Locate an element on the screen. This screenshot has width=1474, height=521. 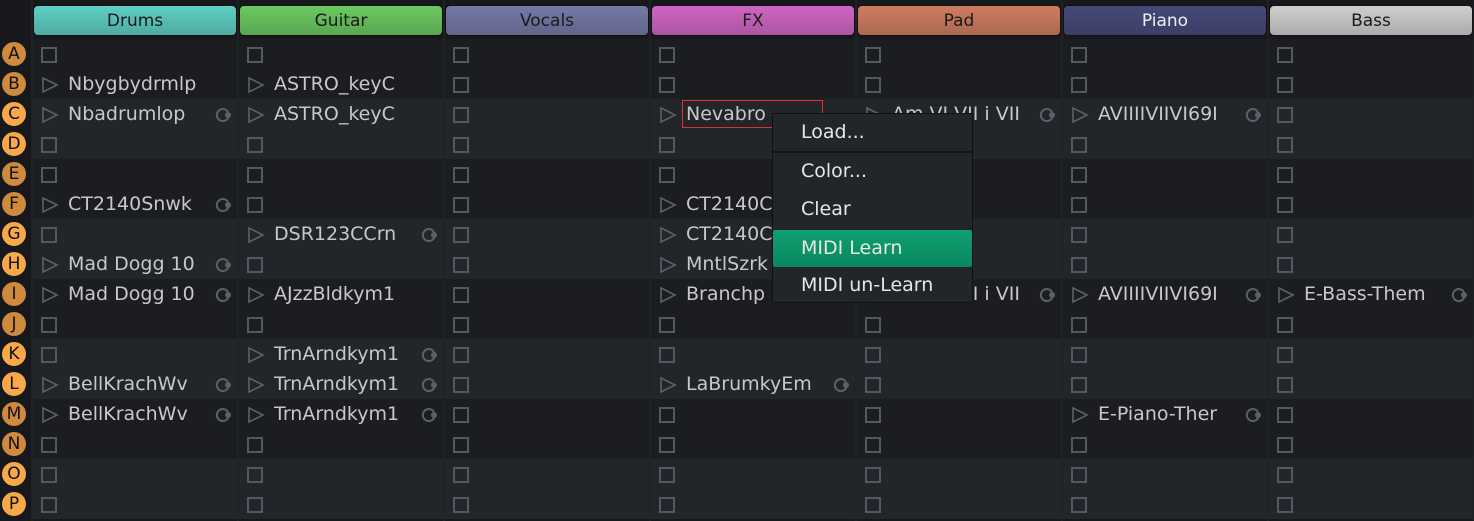
track-header-piano: Piano is located at coordinates (1165, 20).